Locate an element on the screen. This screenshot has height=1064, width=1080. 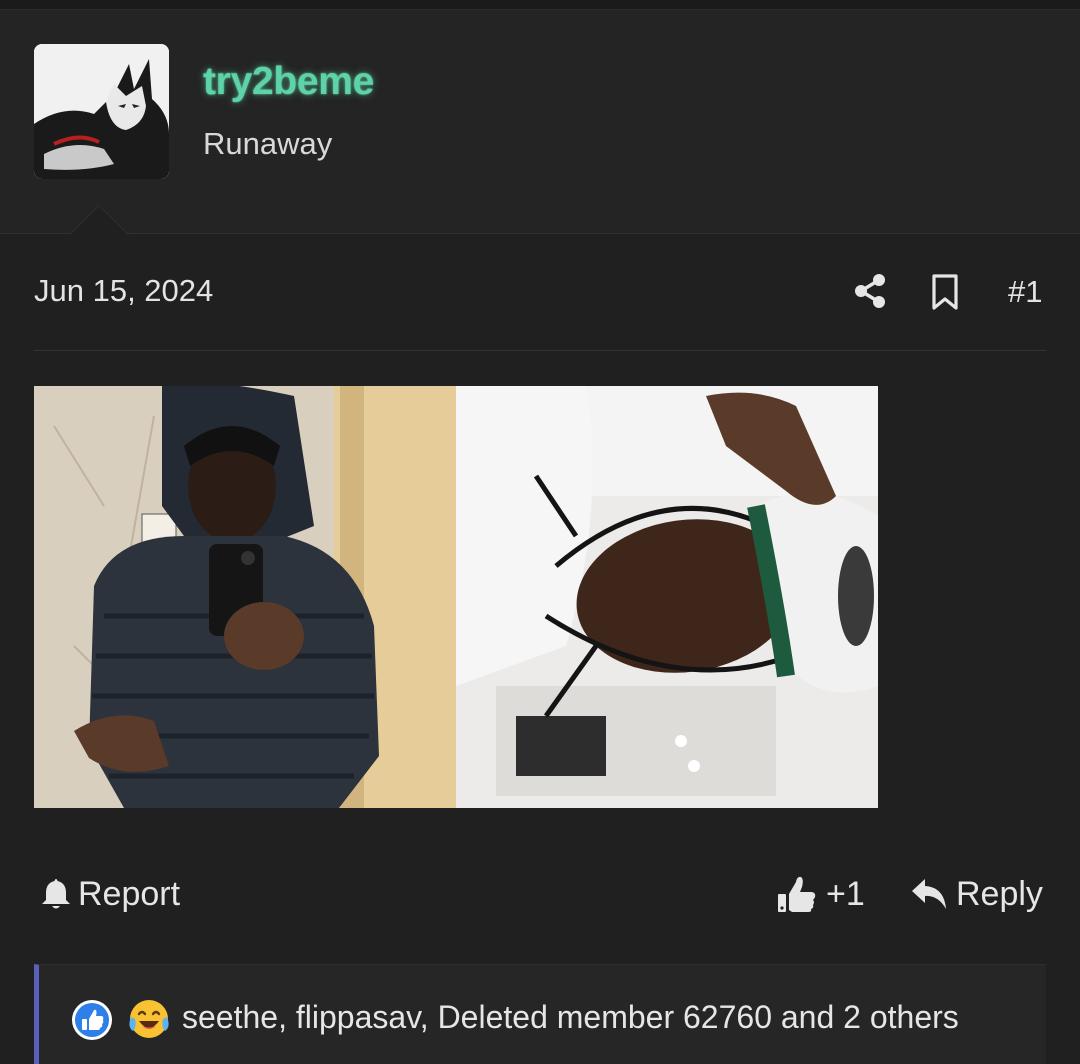
divider is located at coordinates (540, 350).